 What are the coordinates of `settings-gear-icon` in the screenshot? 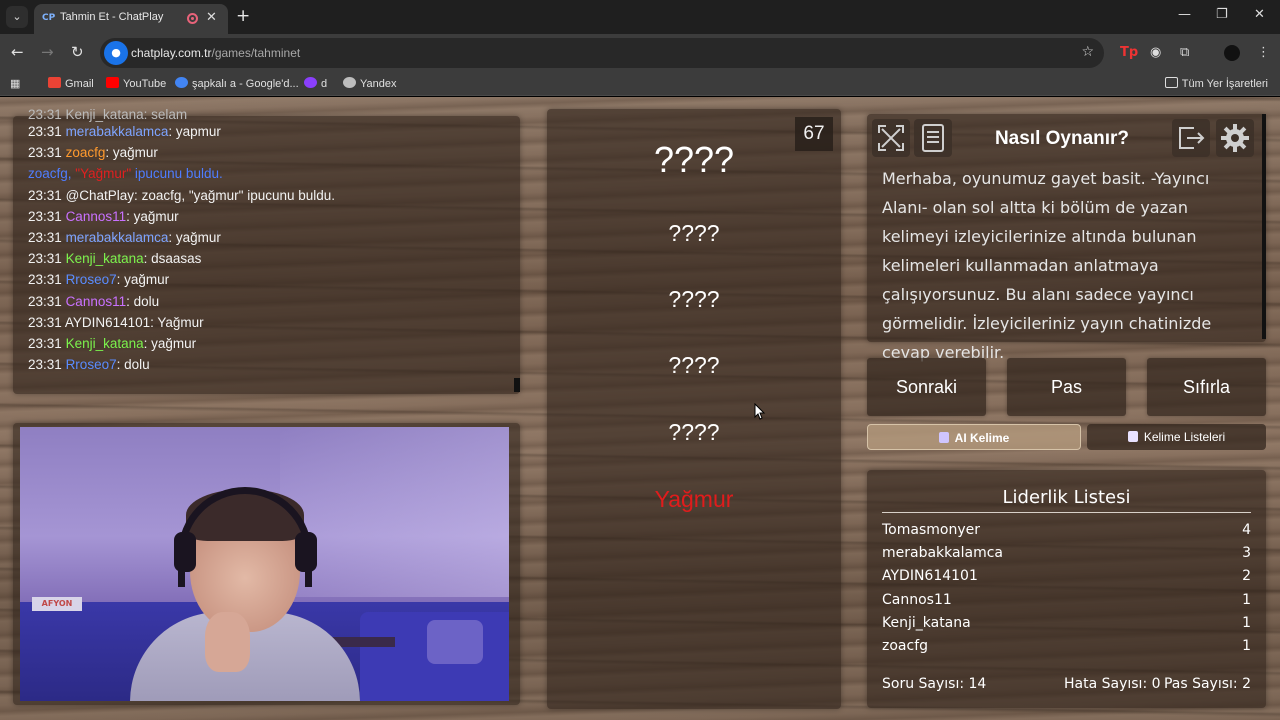 It's located at (1235, 138).